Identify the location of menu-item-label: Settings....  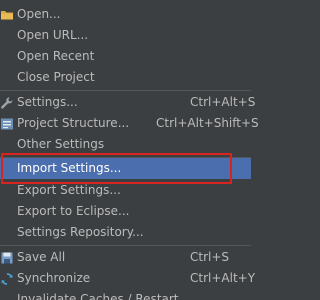
(47, 102).